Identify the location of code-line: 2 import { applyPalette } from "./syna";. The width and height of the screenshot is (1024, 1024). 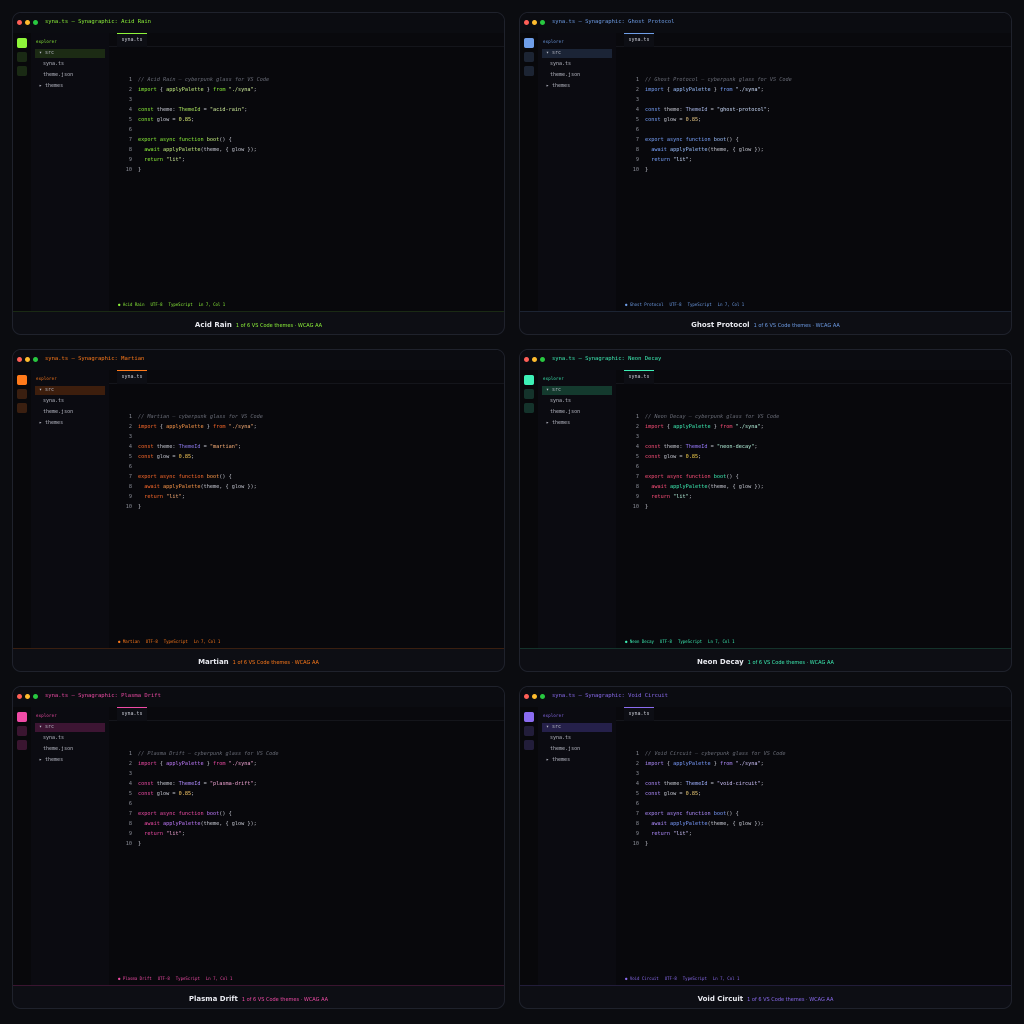
(690, 764).